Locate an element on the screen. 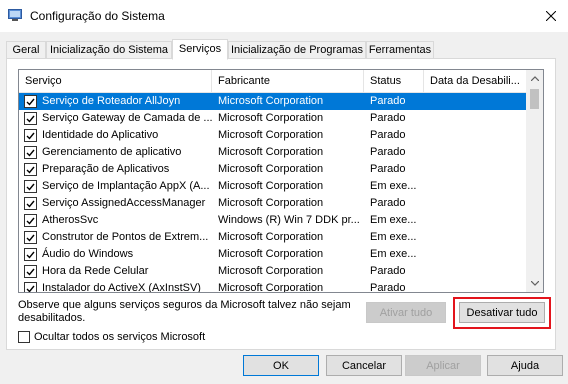 The image size is (568, 384). service-name-cell: Identidade do Aplicativo is located at coordinates (100, 135).